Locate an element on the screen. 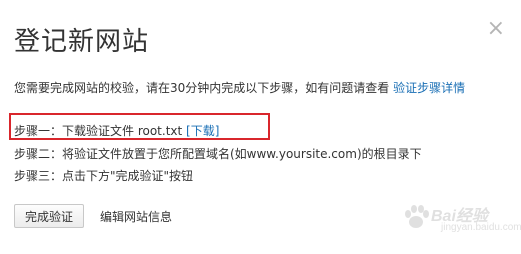 The width and height of the screenshot is (521, 254). step-three: 步骤三：点击下方"完成验证"按钮 is located at coordinates (103, 176).